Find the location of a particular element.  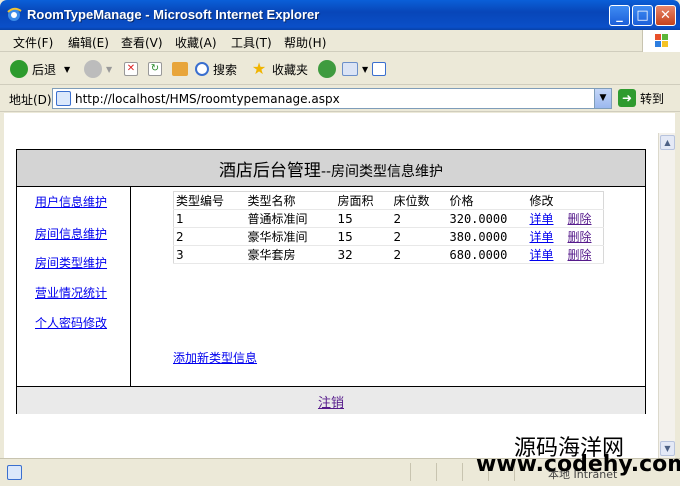

cell-type-id: 1 is located at coordinates (209, 218).